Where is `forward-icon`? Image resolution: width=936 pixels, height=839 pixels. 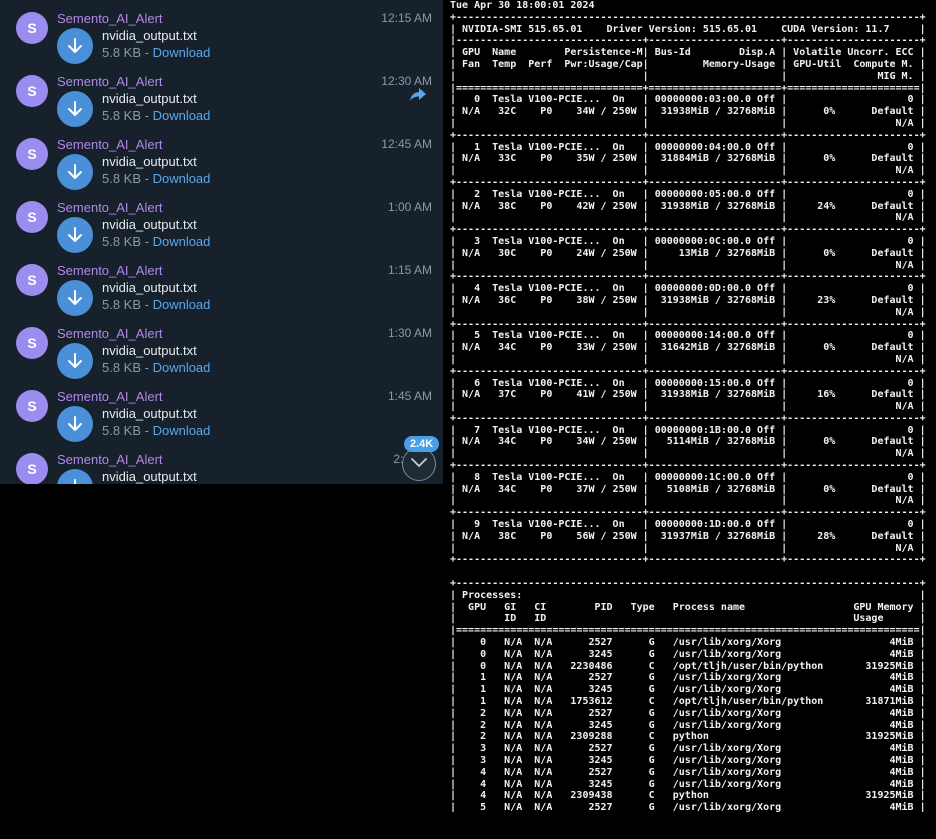 forward-icon is located at coordinates (418, 97).